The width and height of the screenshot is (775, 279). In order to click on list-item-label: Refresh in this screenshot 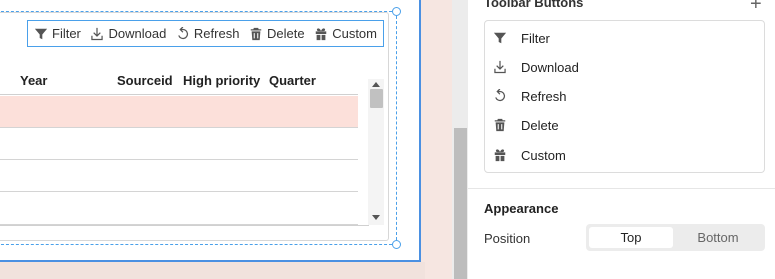, I will do `click(544, 96)`.